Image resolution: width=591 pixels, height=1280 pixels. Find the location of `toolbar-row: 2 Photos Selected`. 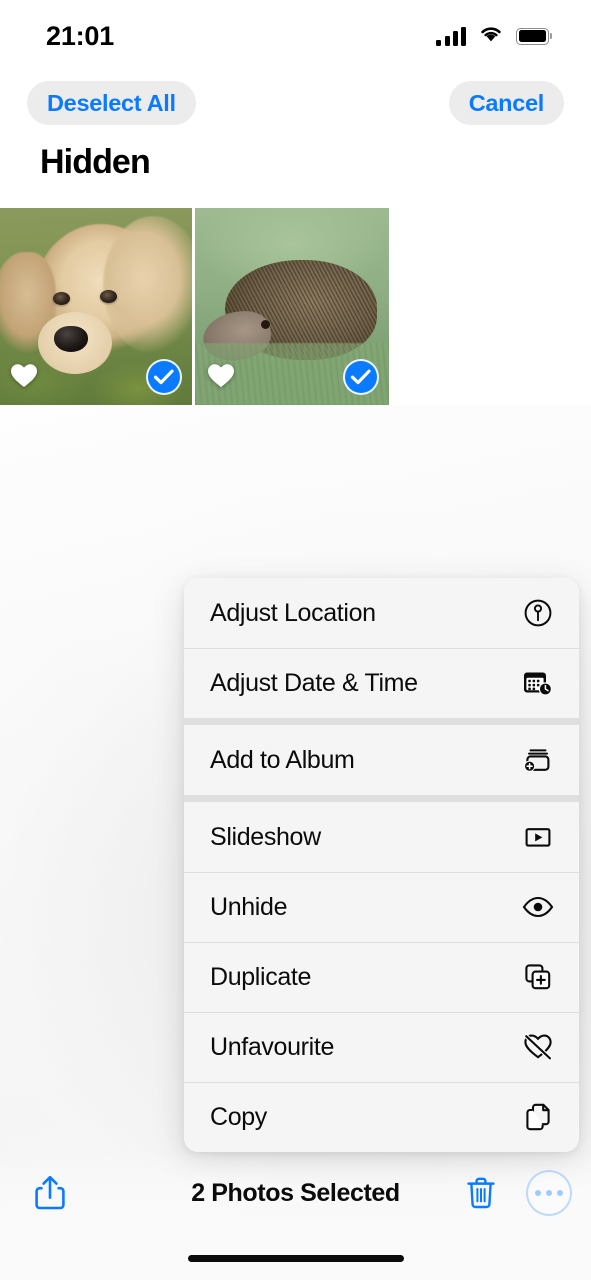

toolbar-row: 2 Photos Selected is located at coordinates (295, 1193).